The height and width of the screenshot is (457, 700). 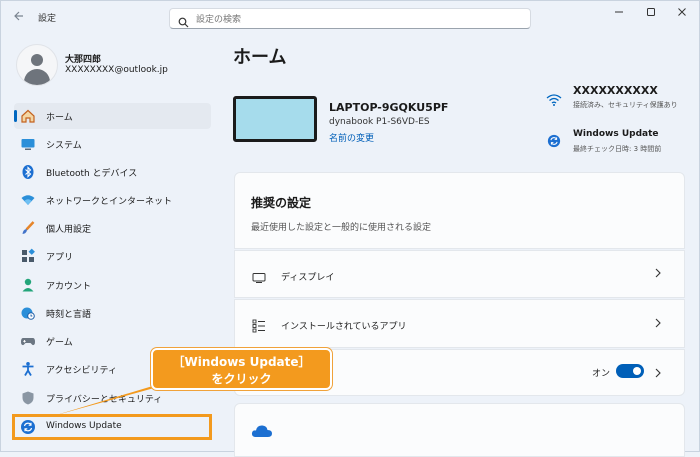 What do you see at coordinates (28, 285) in the screenshot?
I see `account-icon` at bounding box center [28, 285].